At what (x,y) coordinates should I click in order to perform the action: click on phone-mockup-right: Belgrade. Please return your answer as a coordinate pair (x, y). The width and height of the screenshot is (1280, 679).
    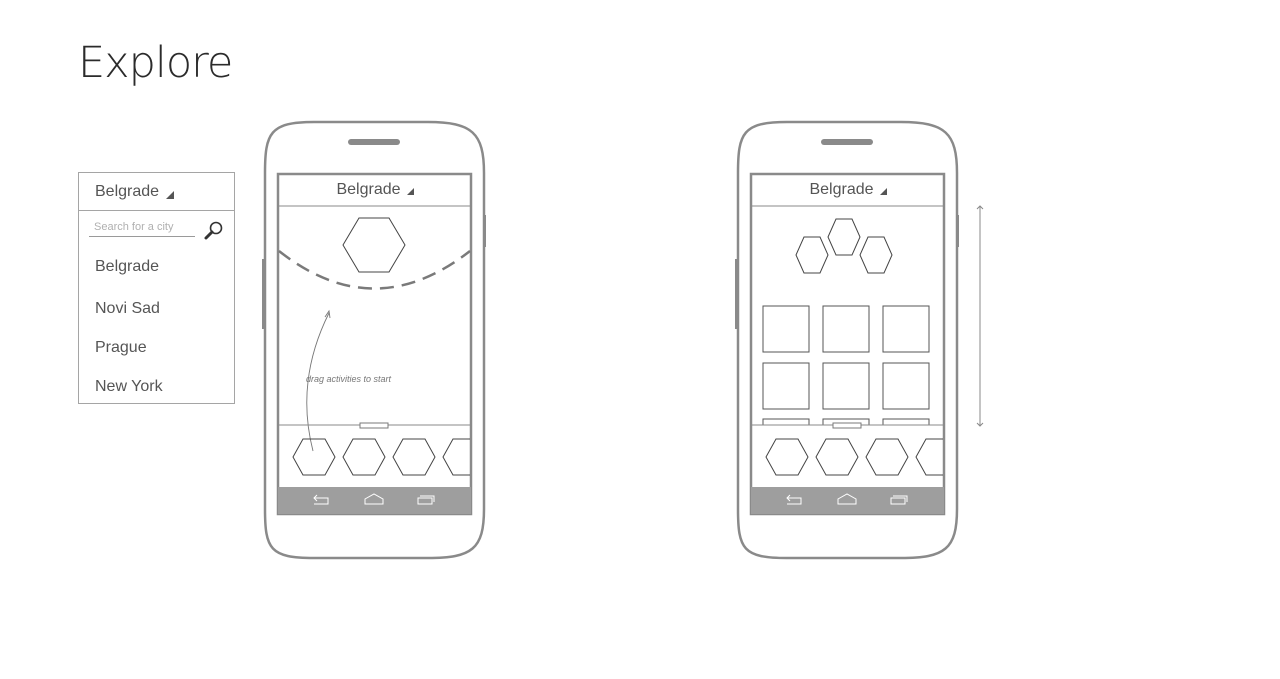
    Looking at the image, I should click on (850, 340).